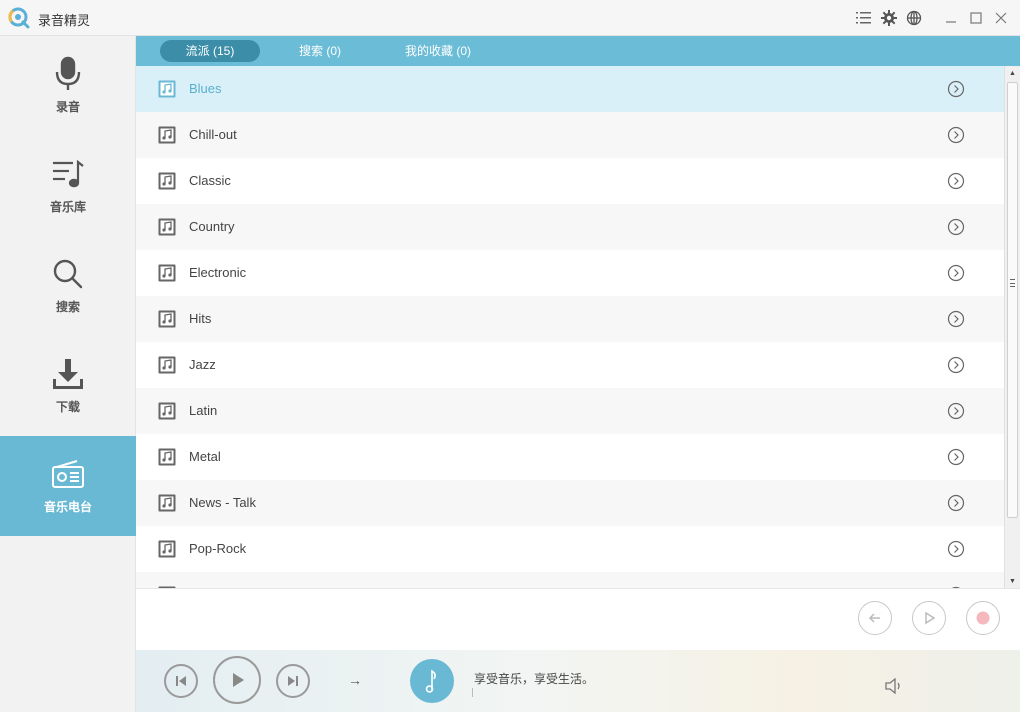 Image resolution: width=1020 pixels, height=712 pixels. I want to click on play-button, so click(929, 618).